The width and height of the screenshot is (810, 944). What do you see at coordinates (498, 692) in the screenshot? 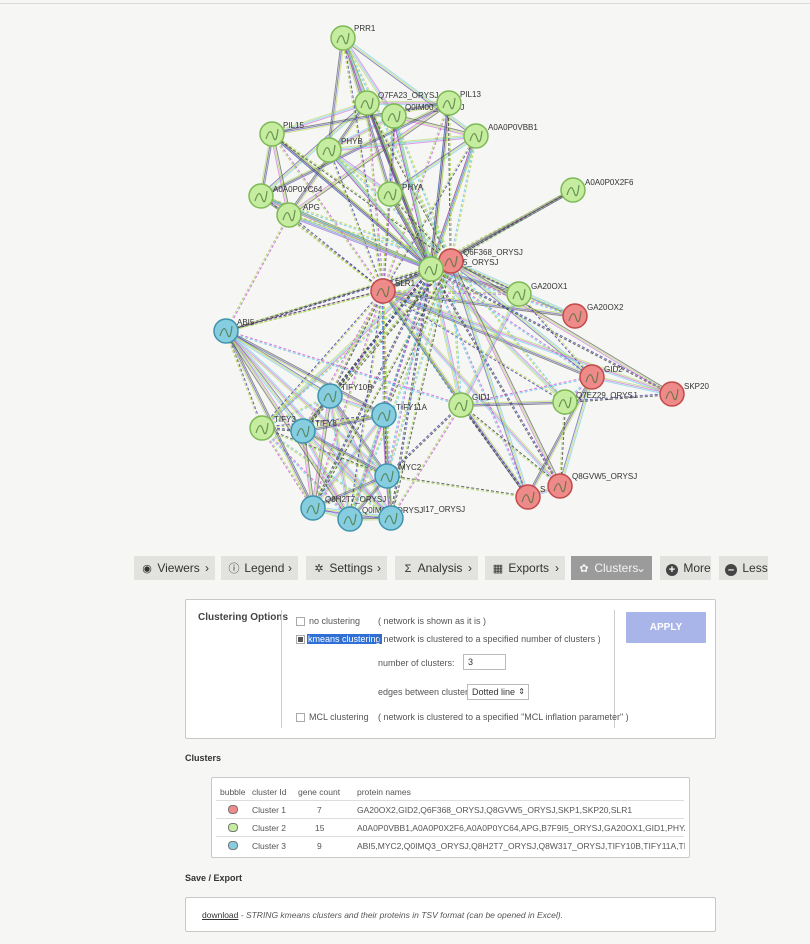
I see `edges-between-clusters-select: Dotted line ⇕` at bounding box center [498, 692].